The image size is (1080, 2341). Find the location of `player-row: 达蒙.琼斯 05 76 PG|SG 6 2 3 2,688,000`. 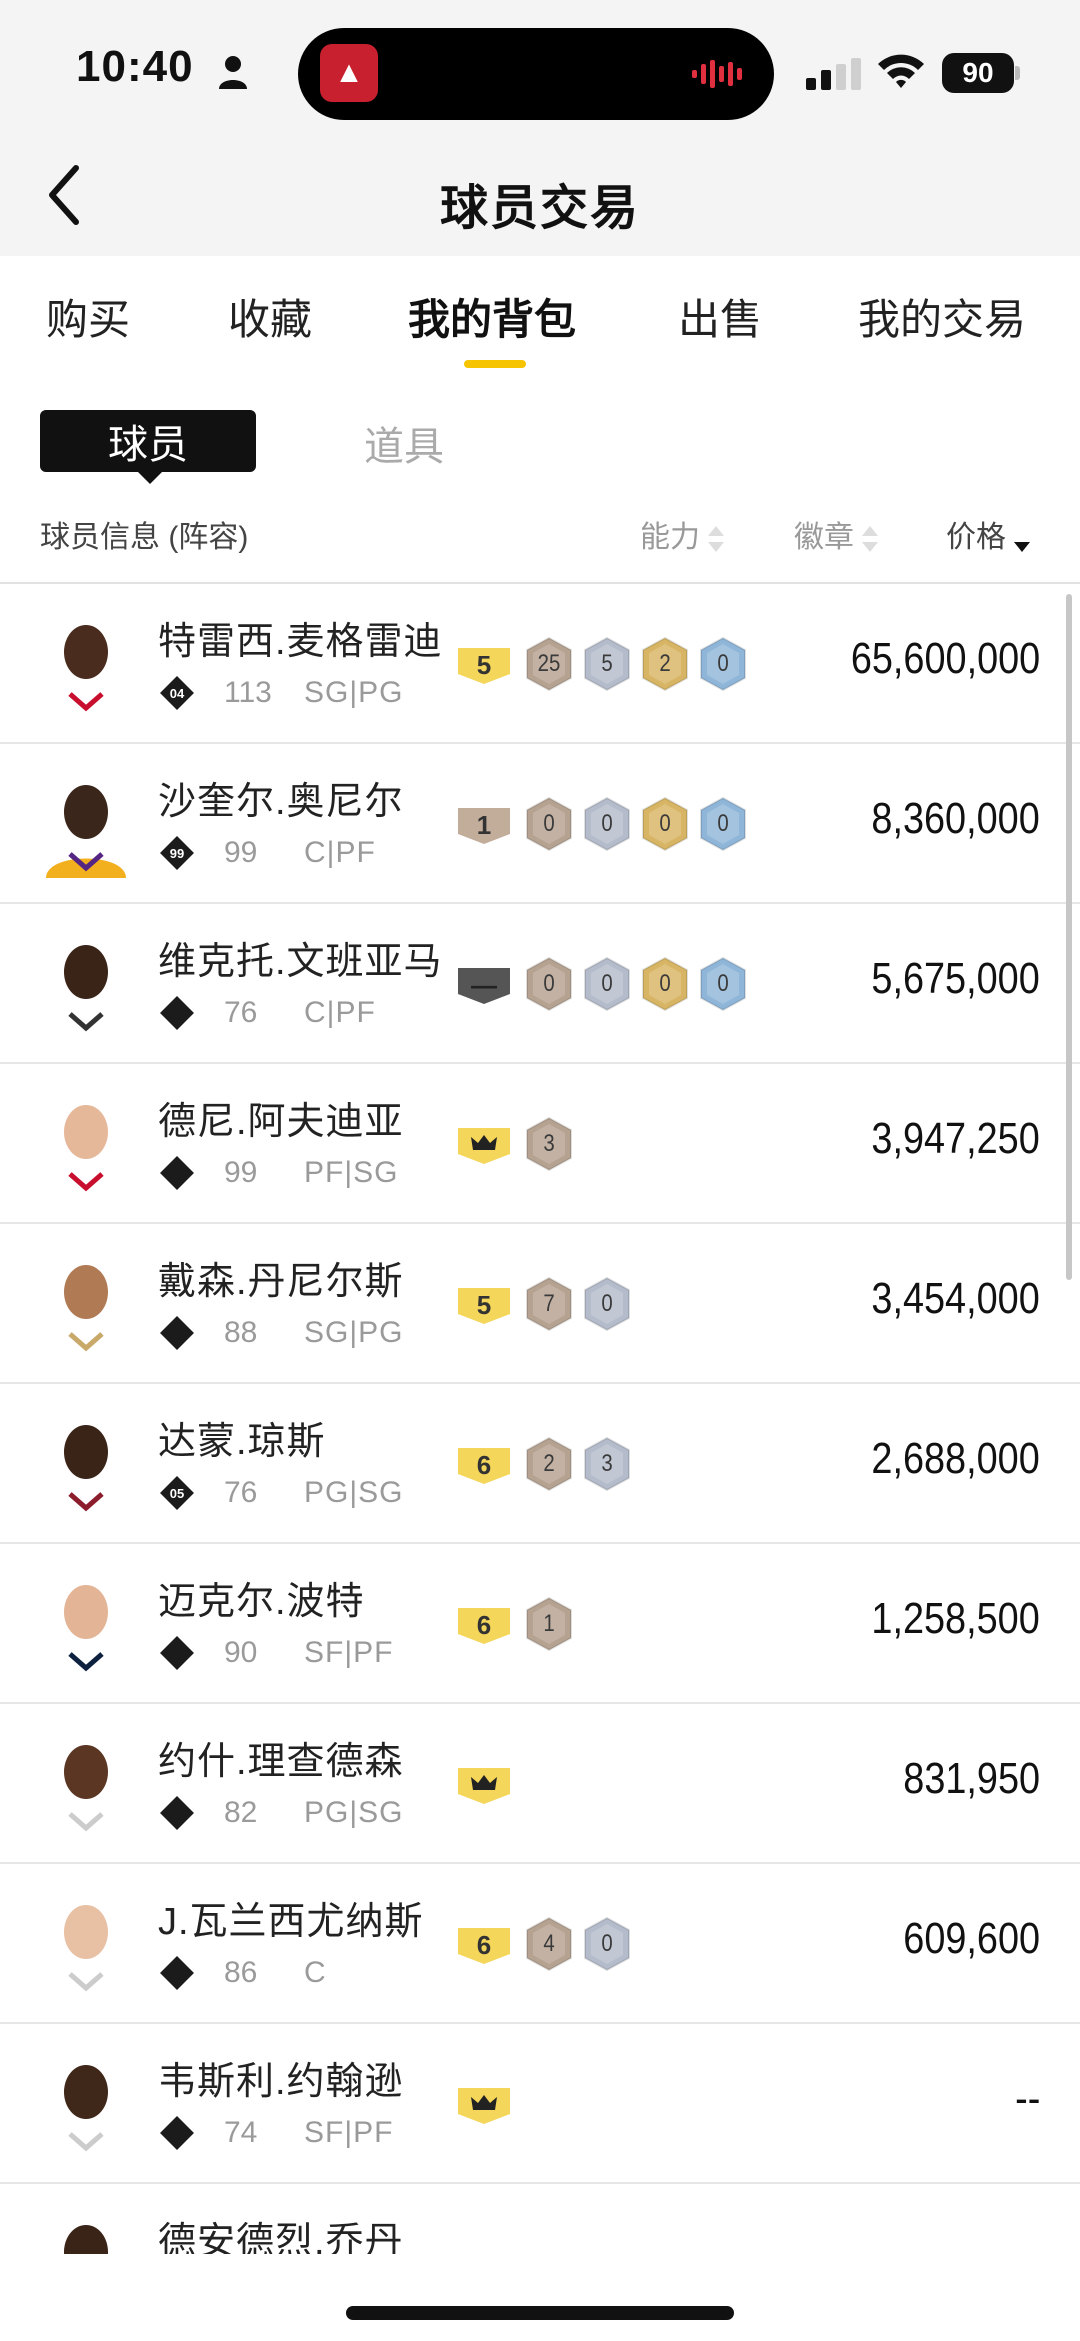

player-row: 达蒙.琼斯 05 76 PG|SG 6 2 3 2,688,000 is located at coordinates (540, 1464).